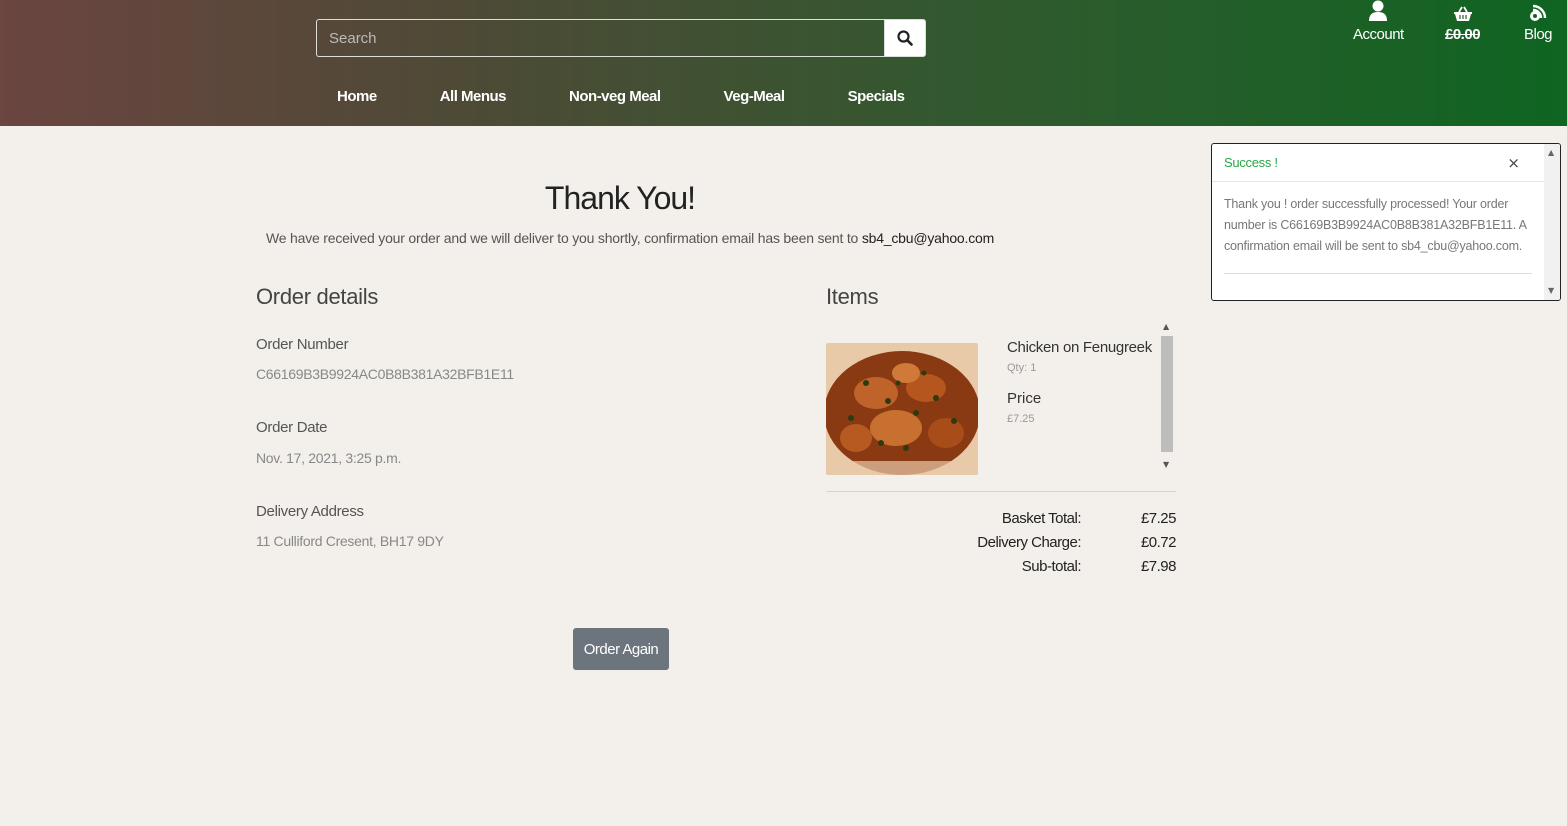 This screenshot has height=826, width=1567. What do you see at coordinates (1378, 34) in the screenshot?
I see `account-label: Account` at bounding box center [1378, 34].